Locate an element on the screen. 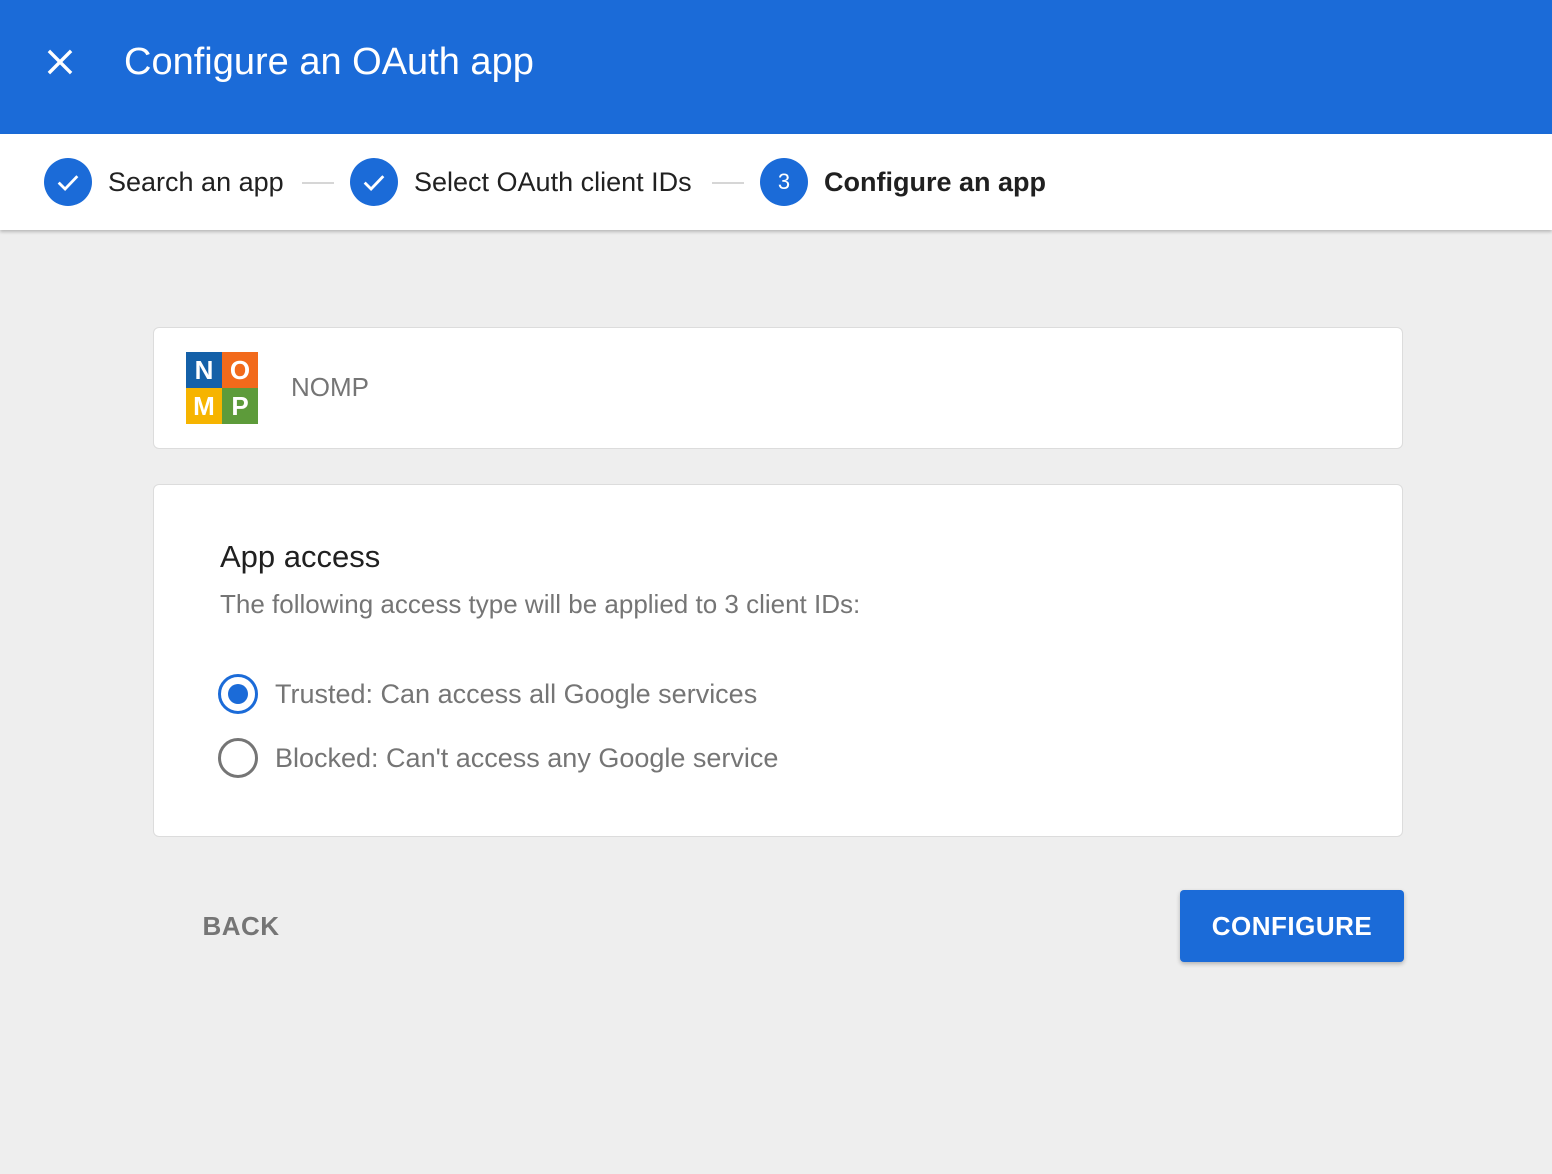  step-search-app: Search an app is located at coordinates (164, 182).